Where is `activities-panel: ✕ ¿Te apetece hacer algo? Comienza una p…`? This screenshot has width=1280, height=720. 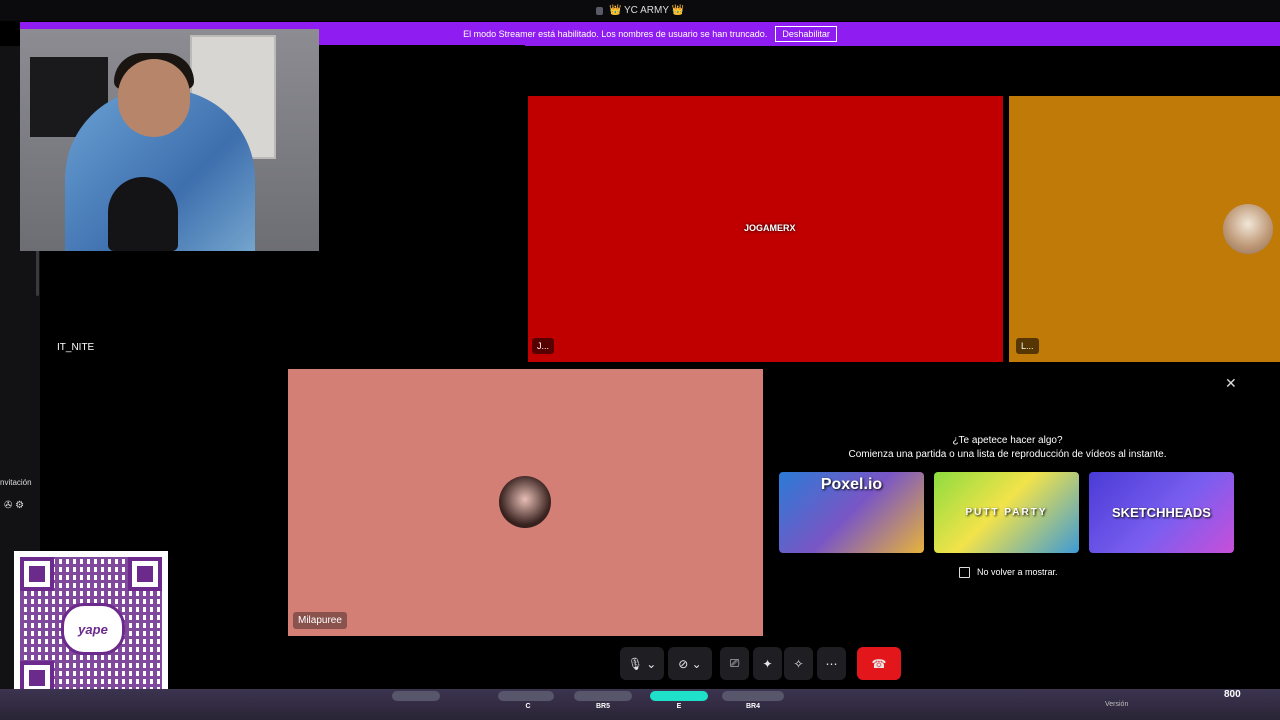
activities-panel: ✕ ¿Te apetece hacer algo? Comienza una p… is located at coordinates (1007, 502).